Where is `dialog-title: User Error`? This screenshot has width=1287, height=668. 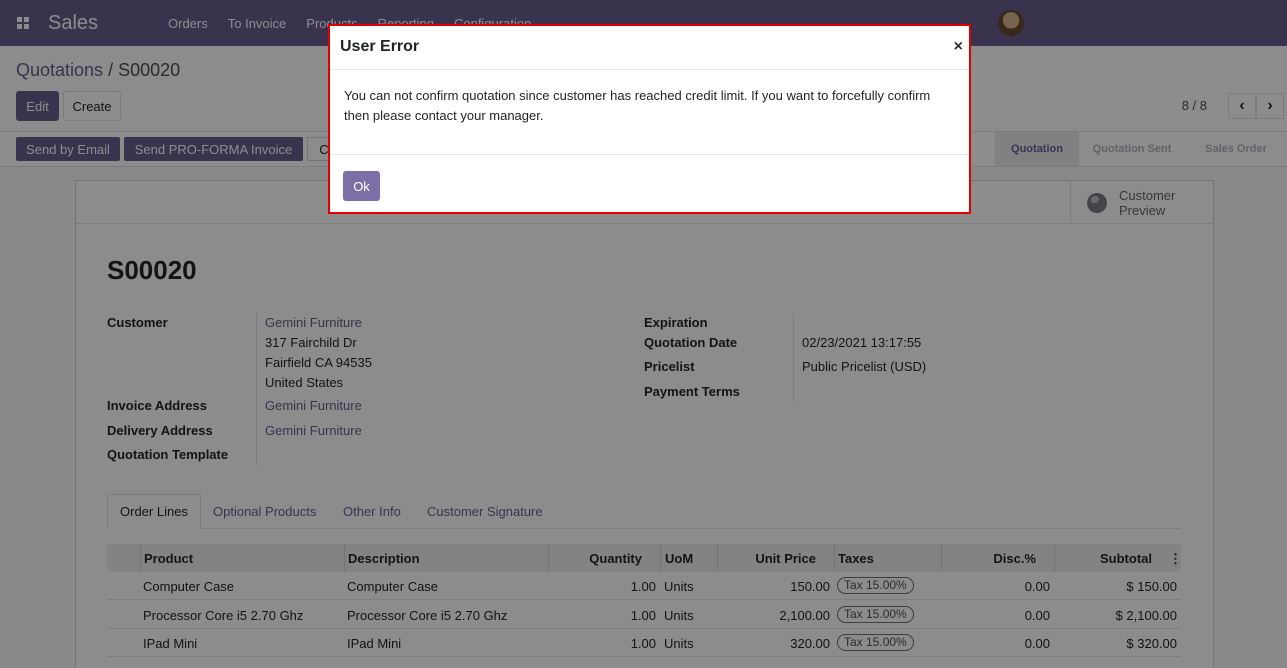
dialog-title: User Error is located at coordinates (380, 46).